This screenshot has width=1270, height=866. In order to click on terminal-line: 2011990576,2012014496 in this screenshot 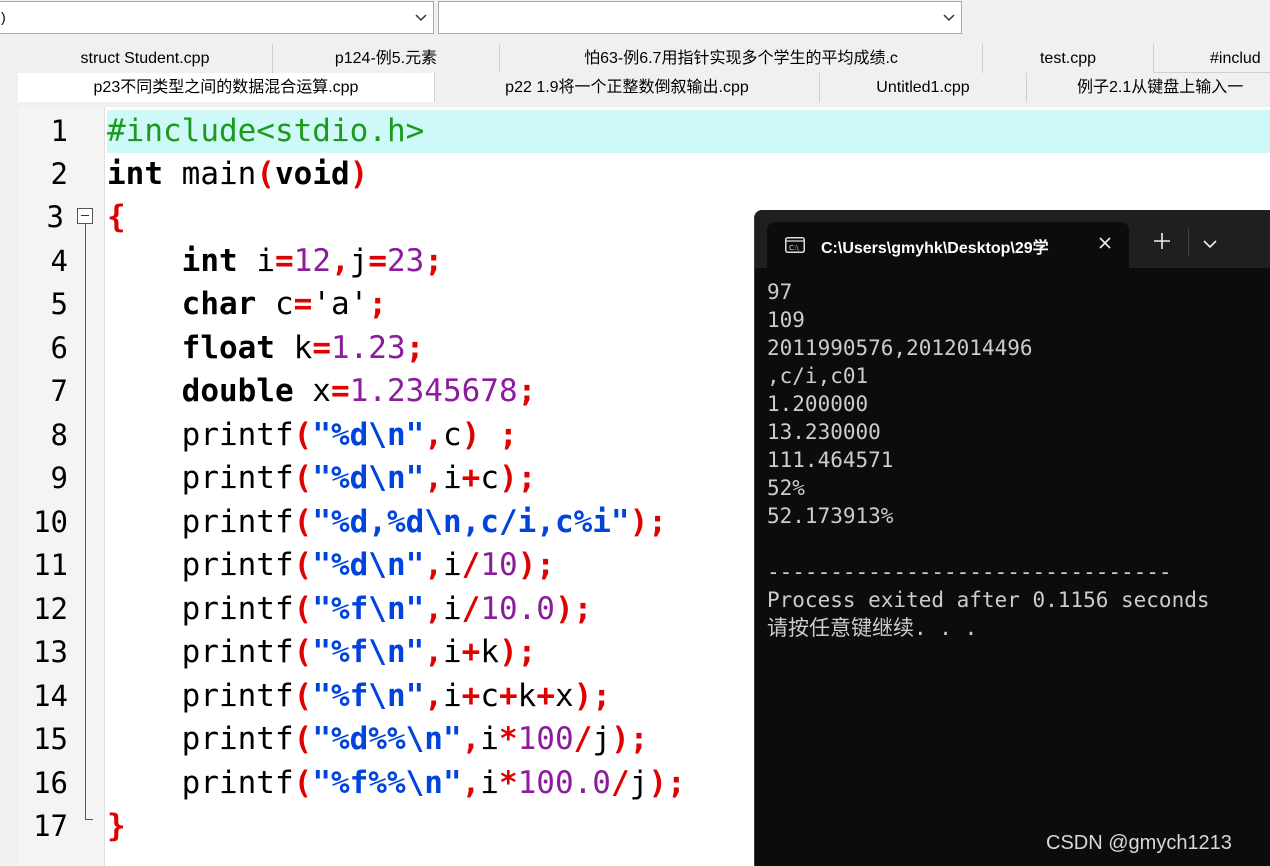, I will do `click(900, 348)`.